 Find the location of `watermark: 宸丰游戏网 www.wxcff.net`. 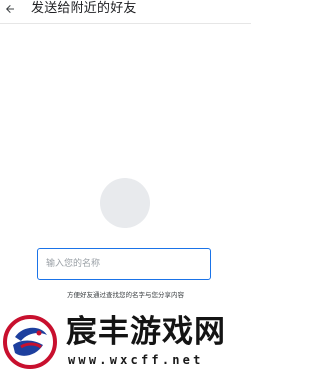

watermark: 宸丰游戏网 www.wxcff.net is located at coordinates (125, 340).